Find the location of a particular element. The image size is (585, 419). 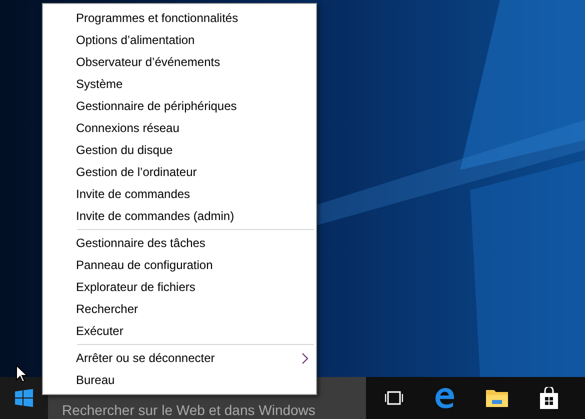

menu-item: Panneau de configuration is located at coordinates (179, 265).